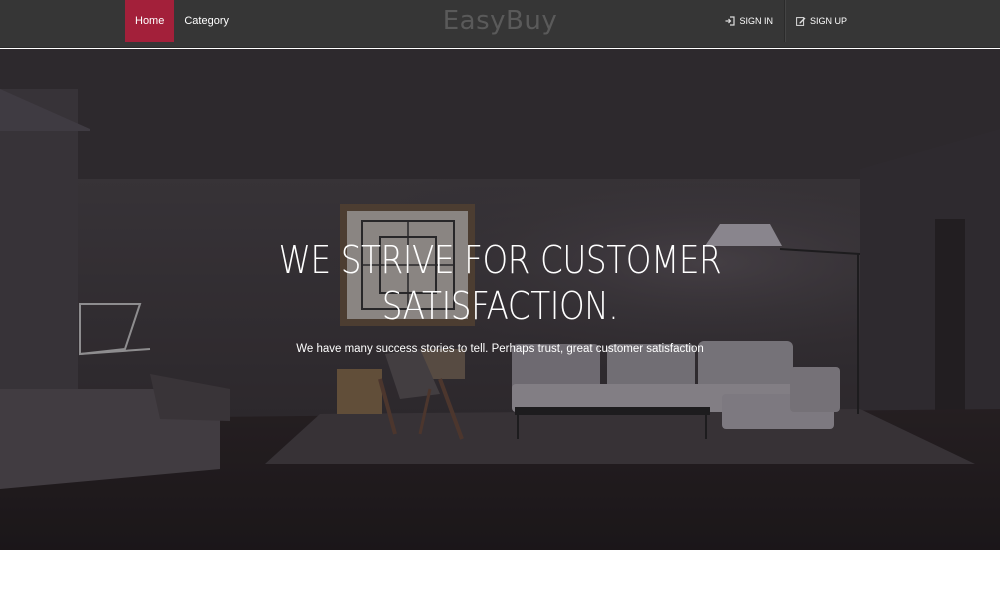 The width and height of the screenshot is (1000, 600). I want to click on auth-nav: SIGN IN SIGN UP, so click(786, 21).